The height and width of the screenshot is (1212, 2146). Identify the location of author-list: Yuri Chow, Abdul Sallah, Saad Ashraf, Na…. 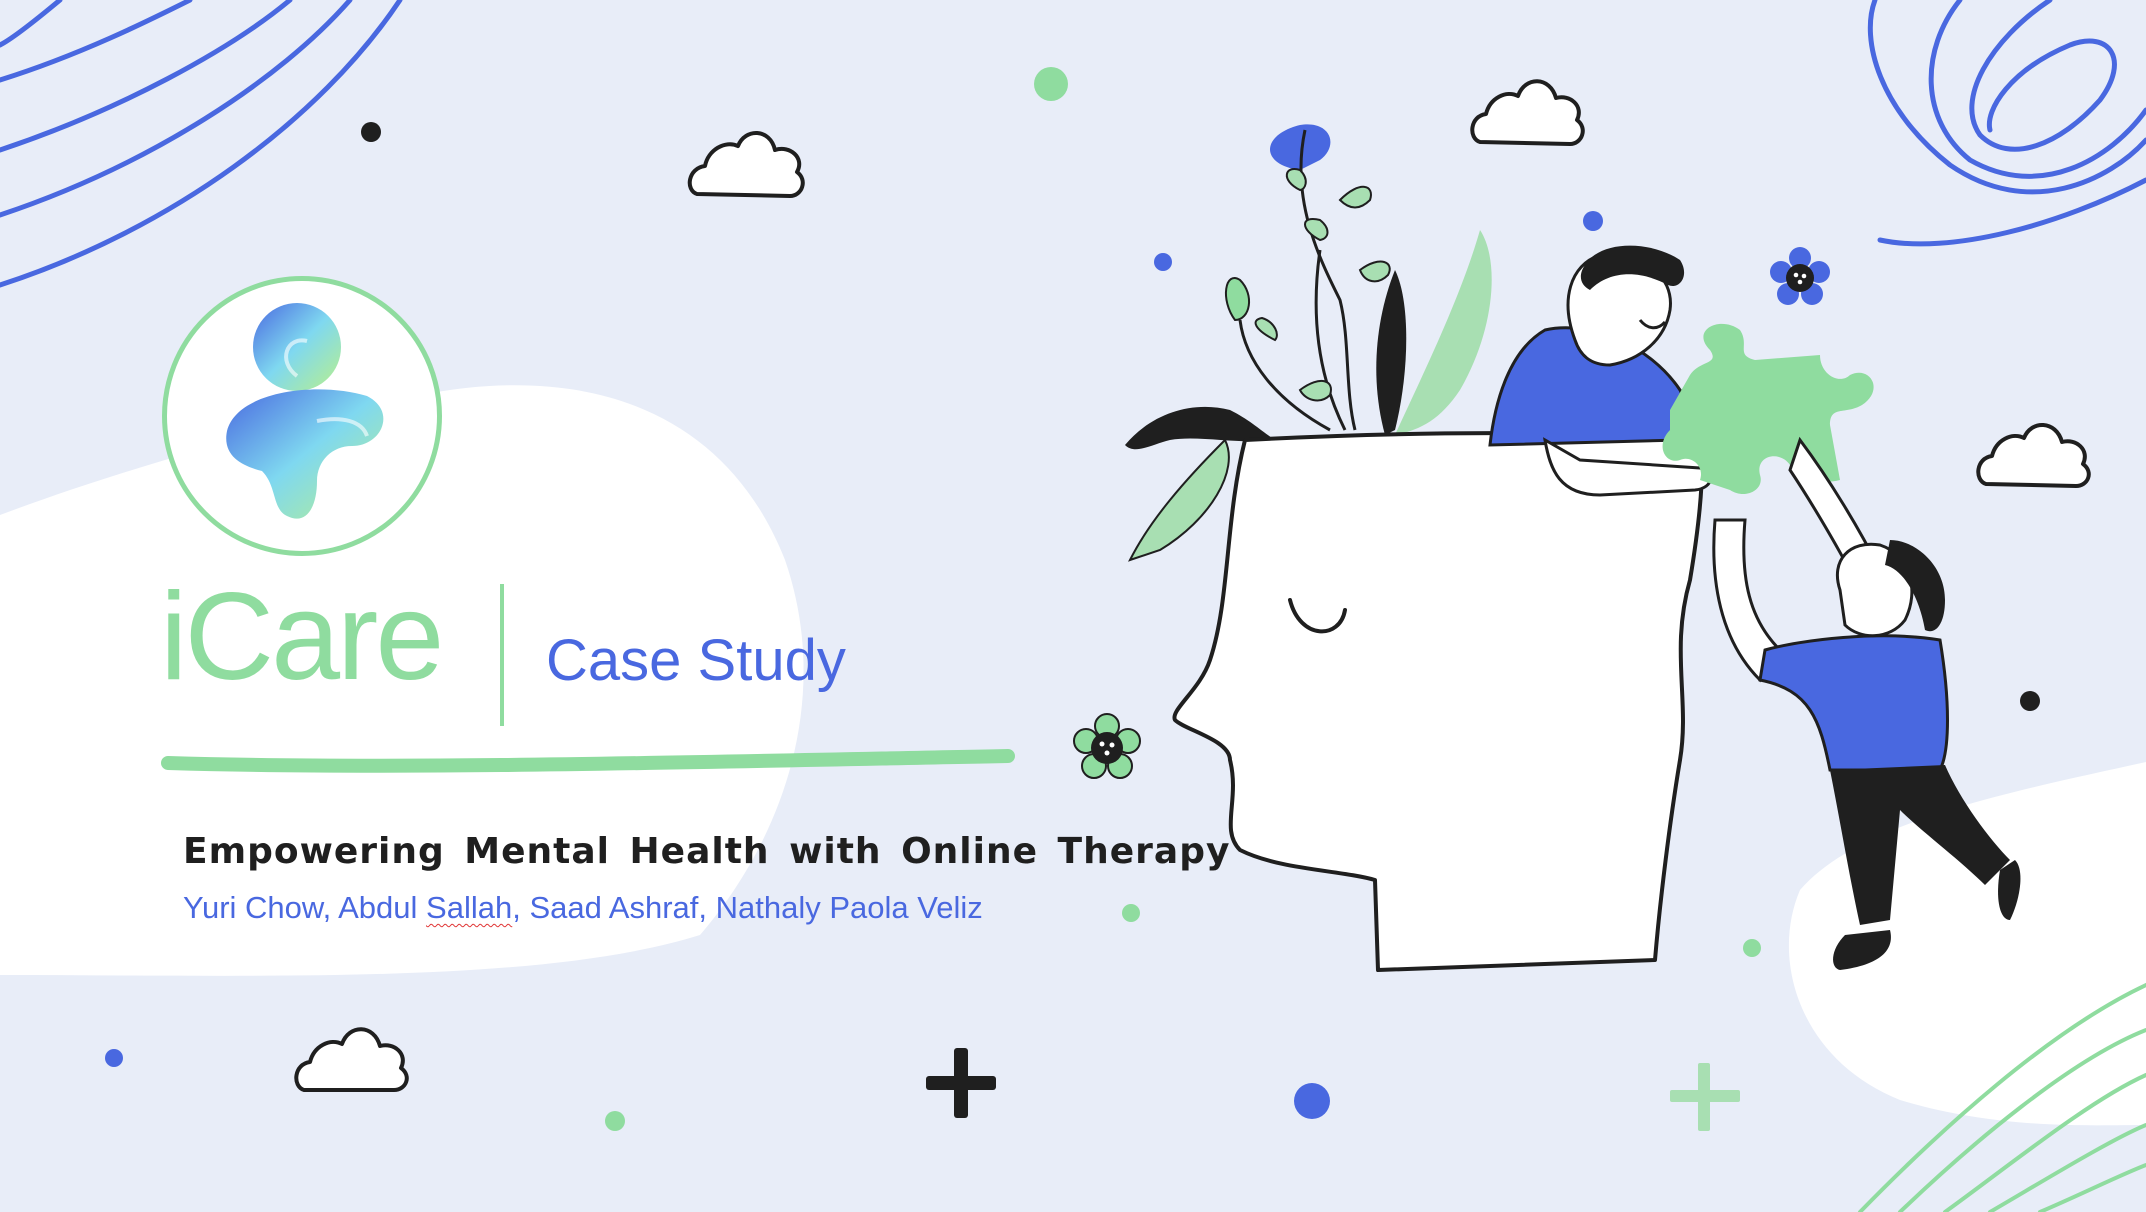
(583, 907).